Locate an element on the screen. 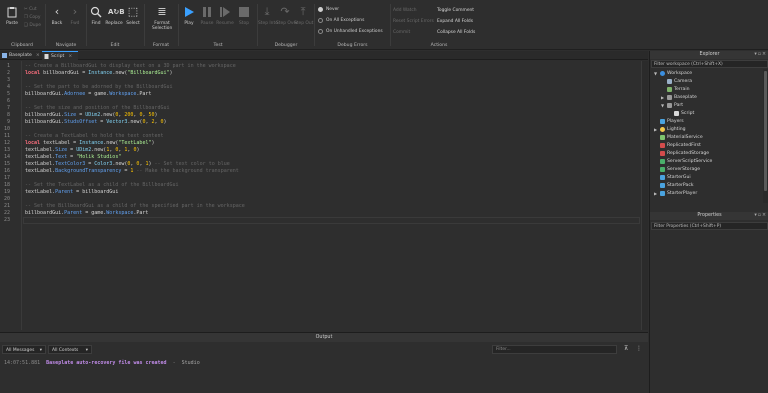 This screenshot has height=393, width=768. format-selection-button: ≣ Format Selection is located at coordinates (162, 19).